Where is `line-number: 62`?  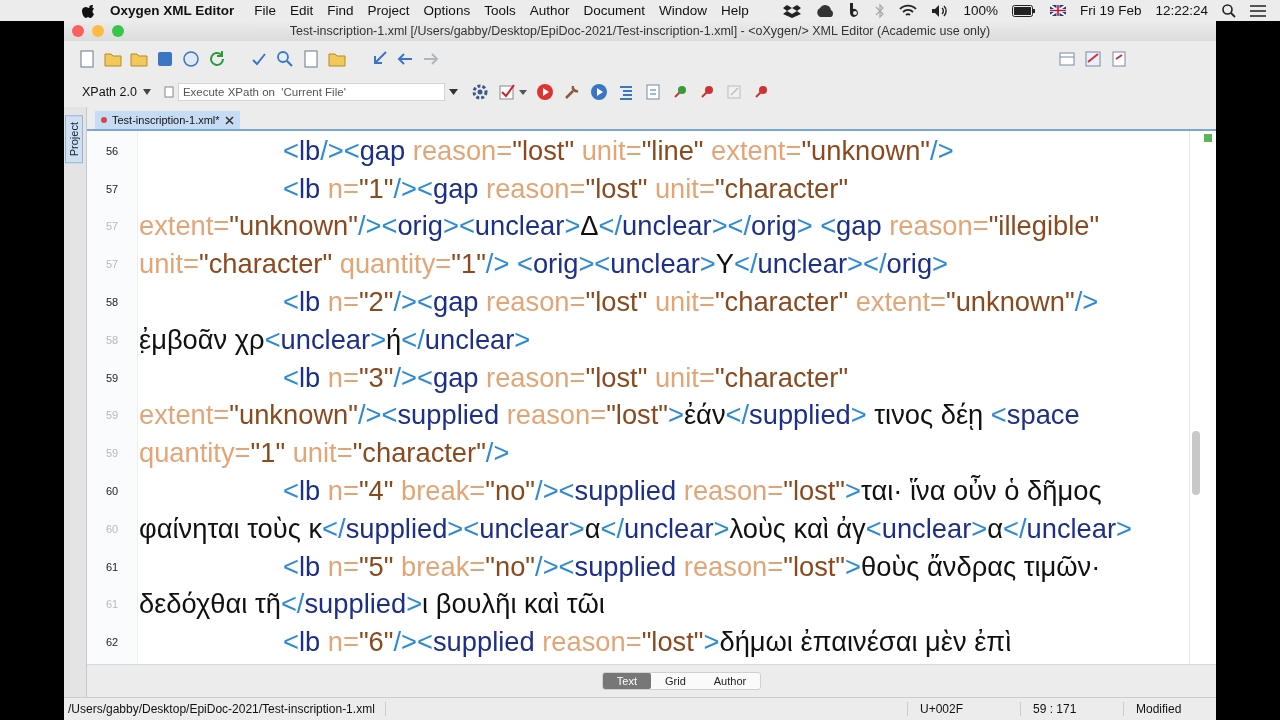
line-number: 62 is located at coordinates (112, 642).